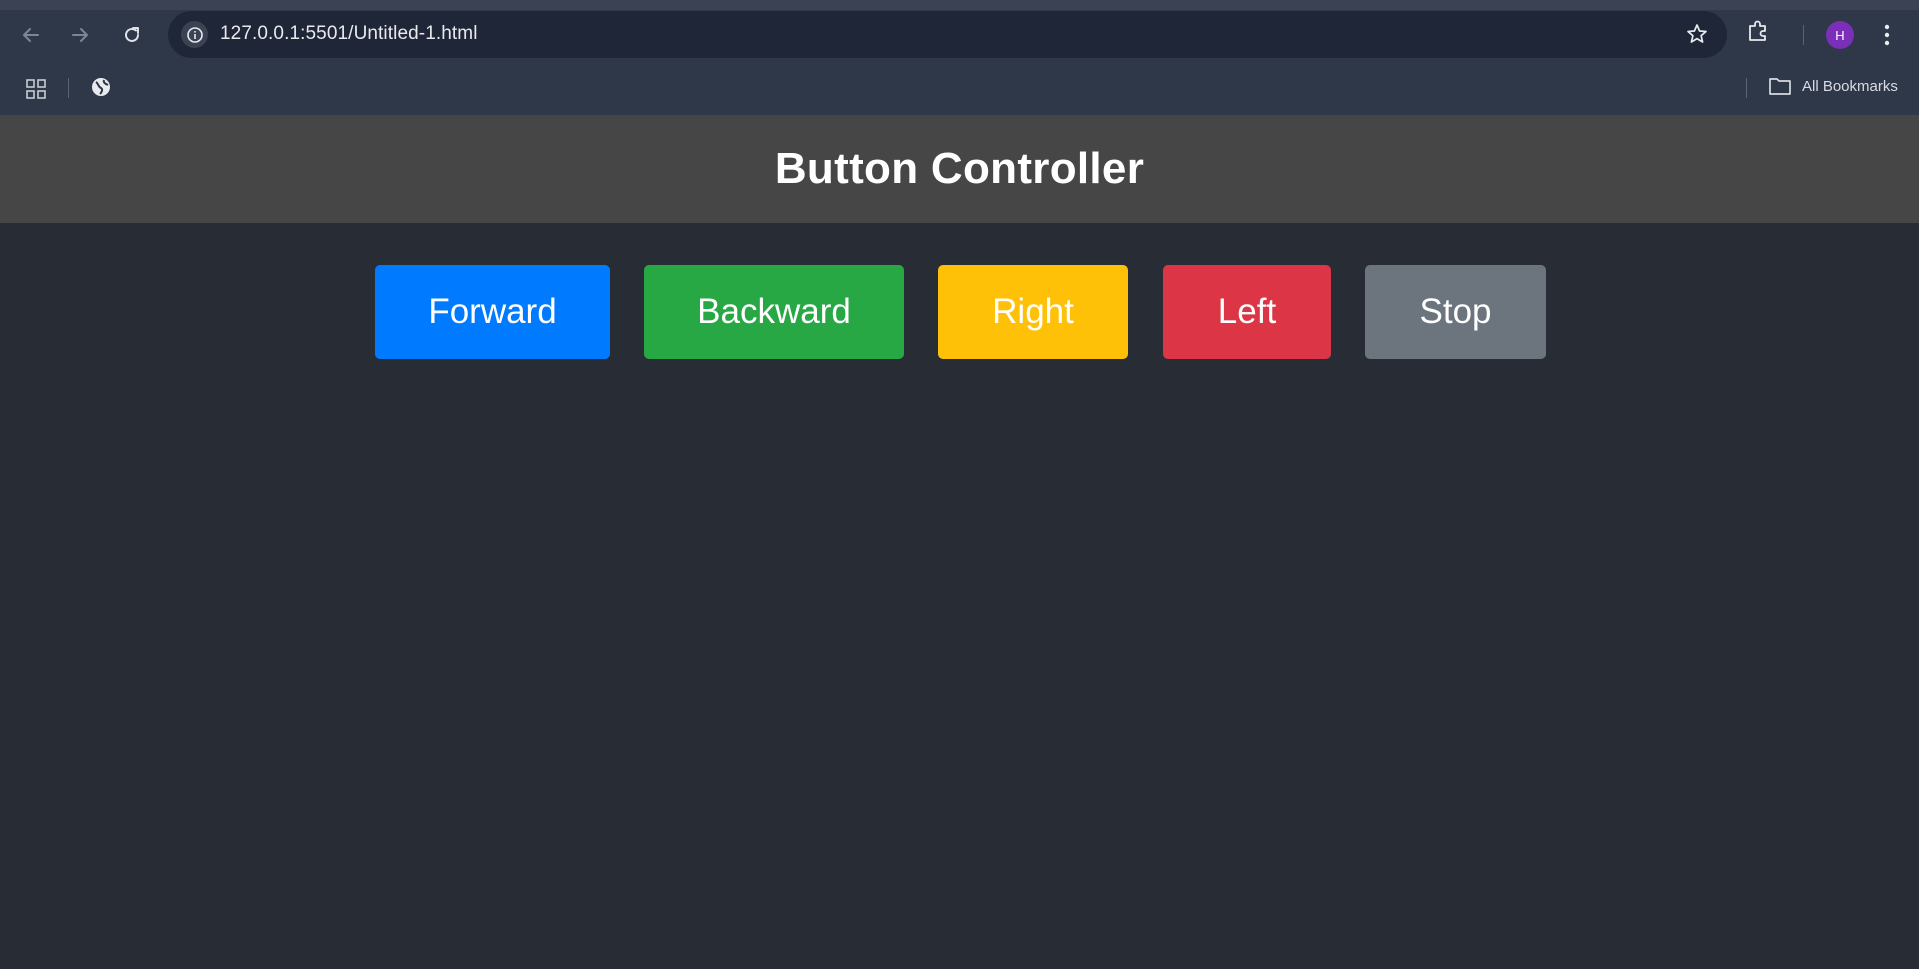 This screenshot has height=969, width=1919. I want to click on address-bar: 127.0.0.1:5501/Untitled-1.html, so click(947, 34).